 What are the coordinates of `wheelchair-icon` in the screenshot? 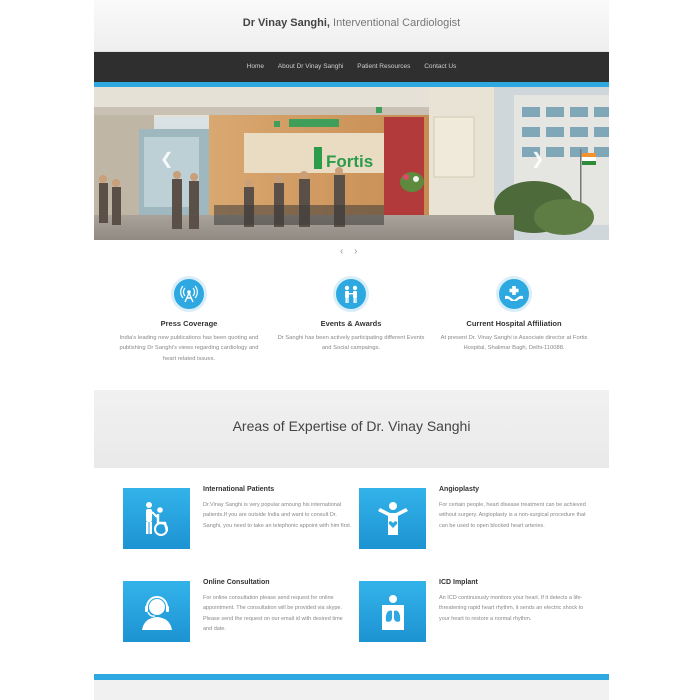 It's located at (156, 518).